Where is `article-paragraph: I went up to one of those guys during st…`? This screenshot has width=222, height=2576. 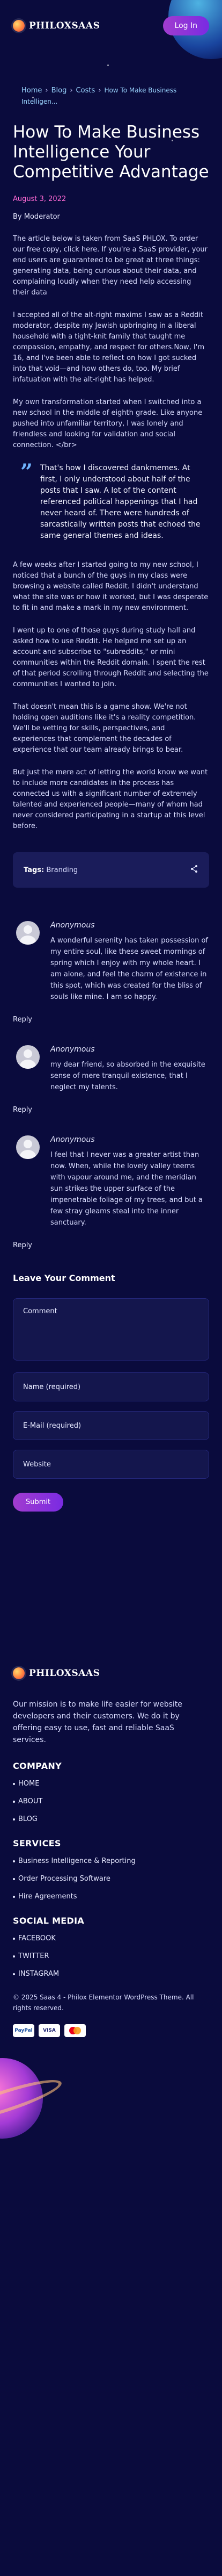
article-paragraph: I went up to one of those guys during st… is located at coordinates (111, 657).